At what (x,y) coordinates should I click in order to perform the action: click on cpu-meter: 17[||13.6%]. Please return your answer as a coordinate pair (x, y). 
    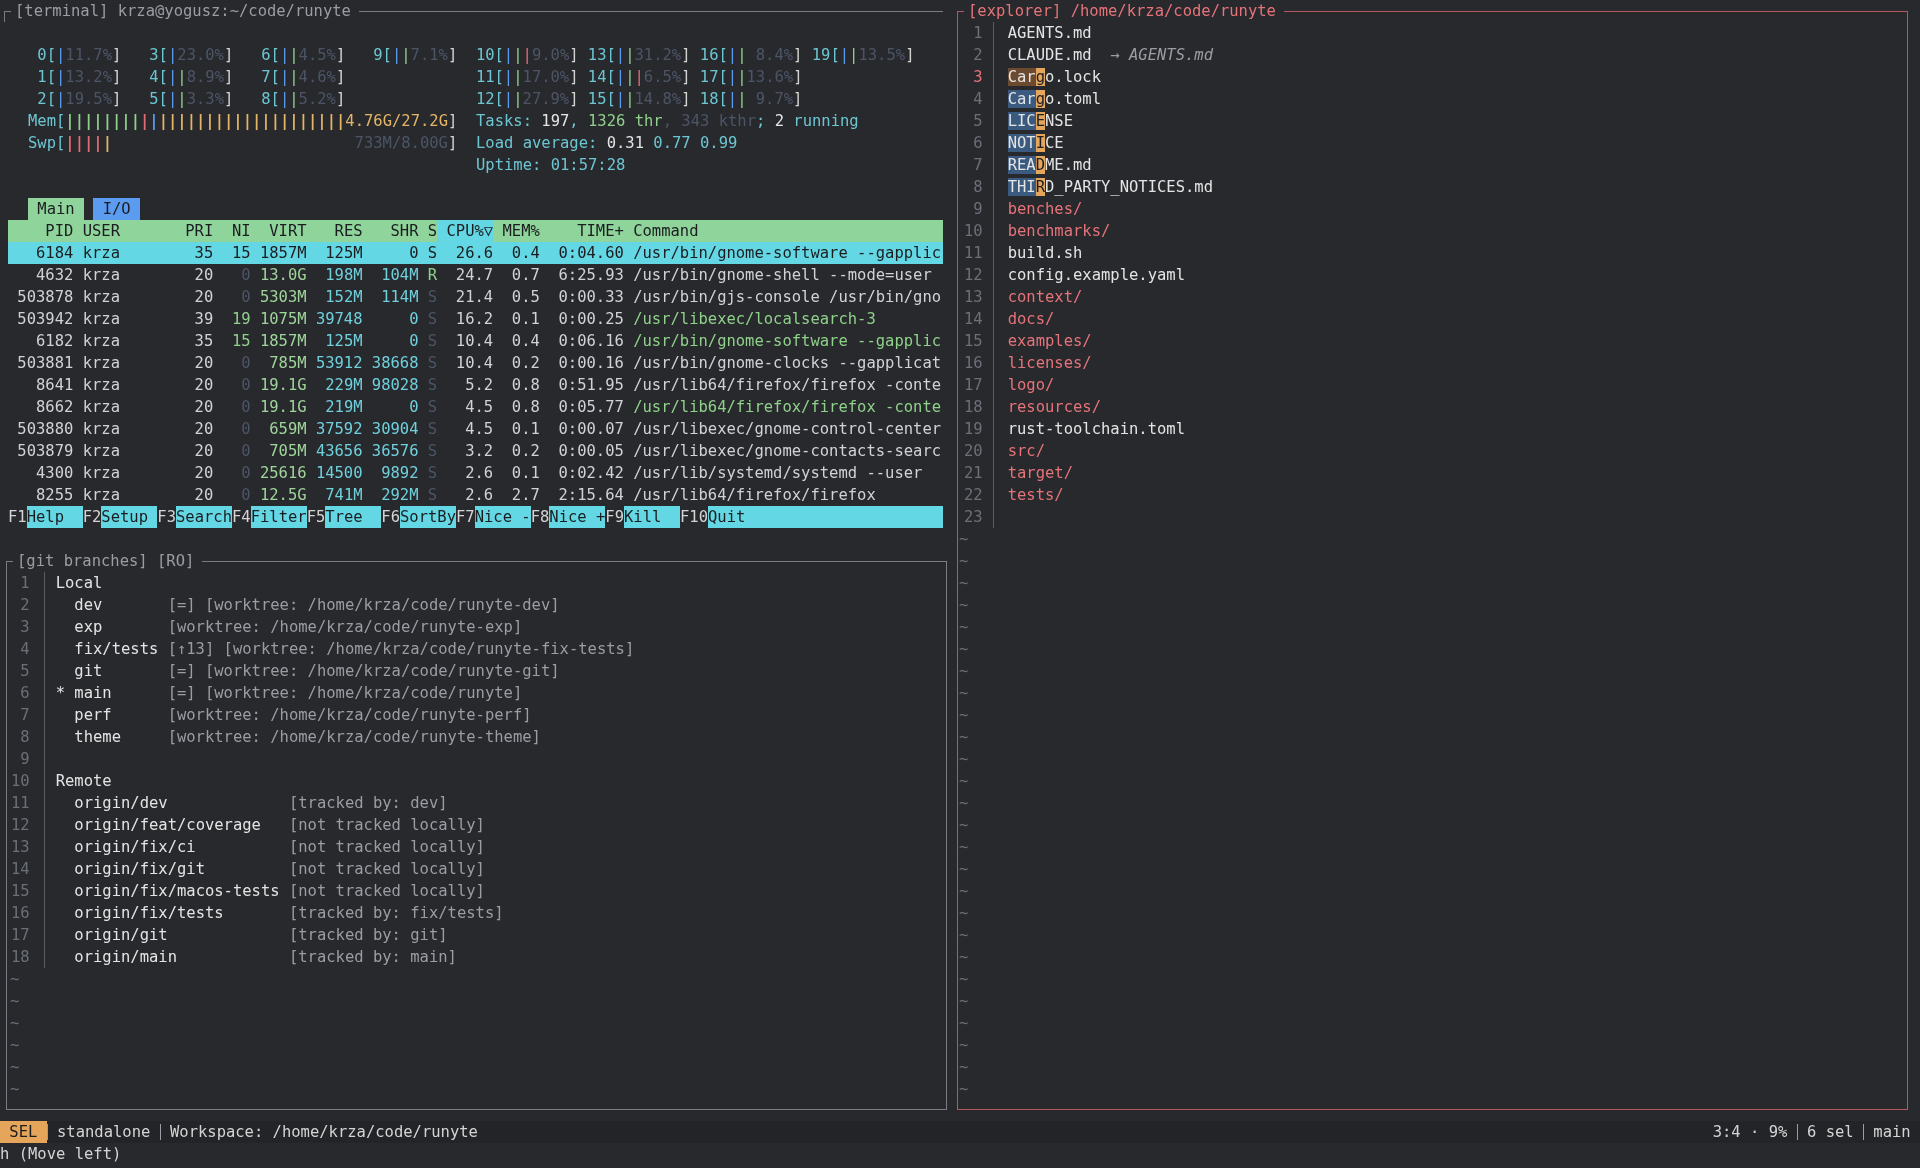
    Looking at the image, I should click on (751, 77).